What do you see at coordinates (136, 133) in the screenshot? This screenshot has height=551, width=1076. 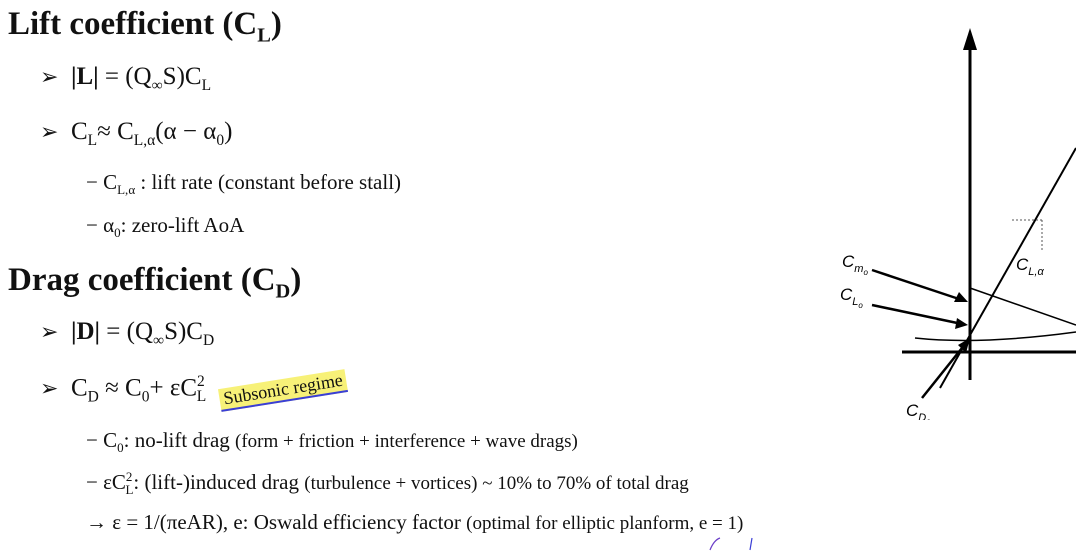 I see `lift-equation-2: ➢ CL≈ CL,α(α − α0)` at bounding box center [136, 133].